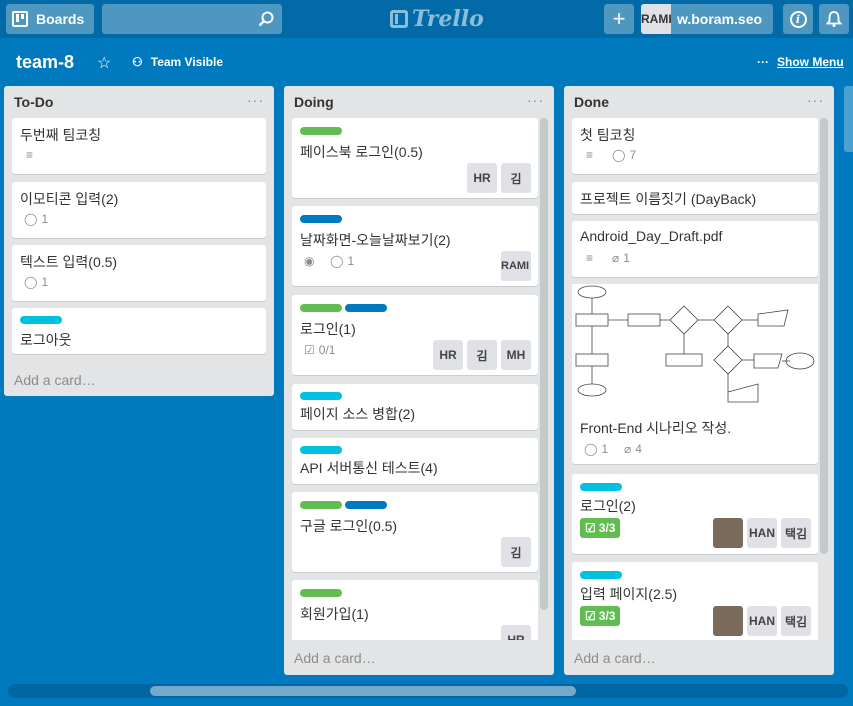 The width and height of the screenshot is (853, 706). What do you see at coordinates (139, 273) in the screenshot?
I see `card: 텍스트 입력(0.5) ◯ 1` at bounding box center [139, 273].